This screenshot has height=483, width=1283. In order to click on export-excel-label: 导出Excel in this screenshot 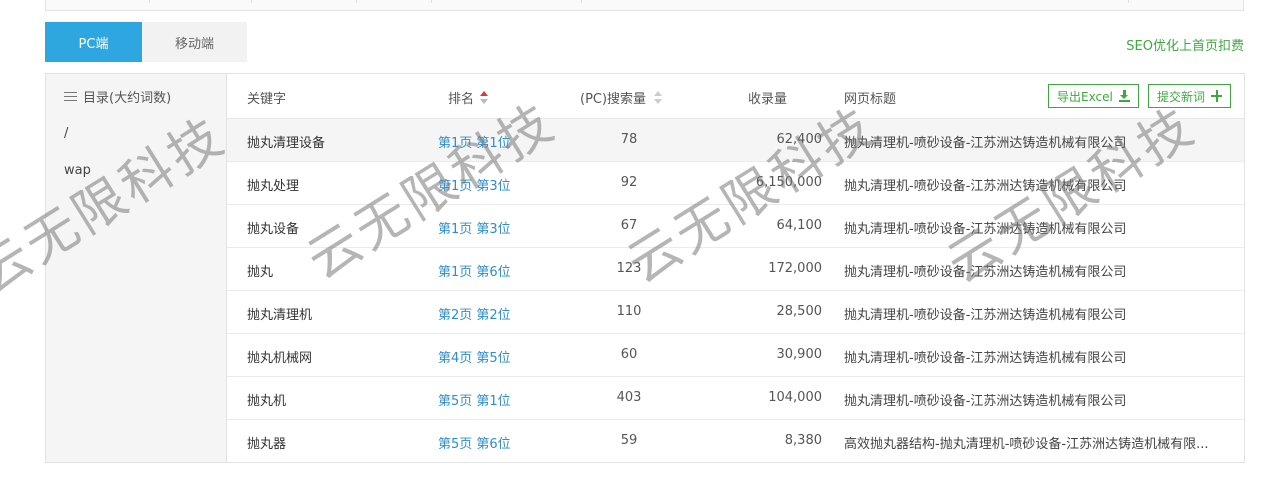, I will do `click(1085, 96)`.